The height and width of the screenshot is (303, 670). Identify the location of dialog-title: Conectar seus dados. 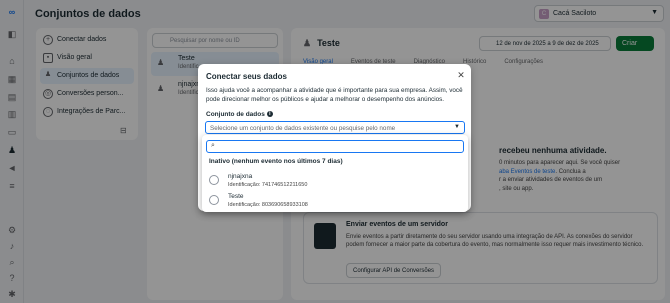
(246, 76).